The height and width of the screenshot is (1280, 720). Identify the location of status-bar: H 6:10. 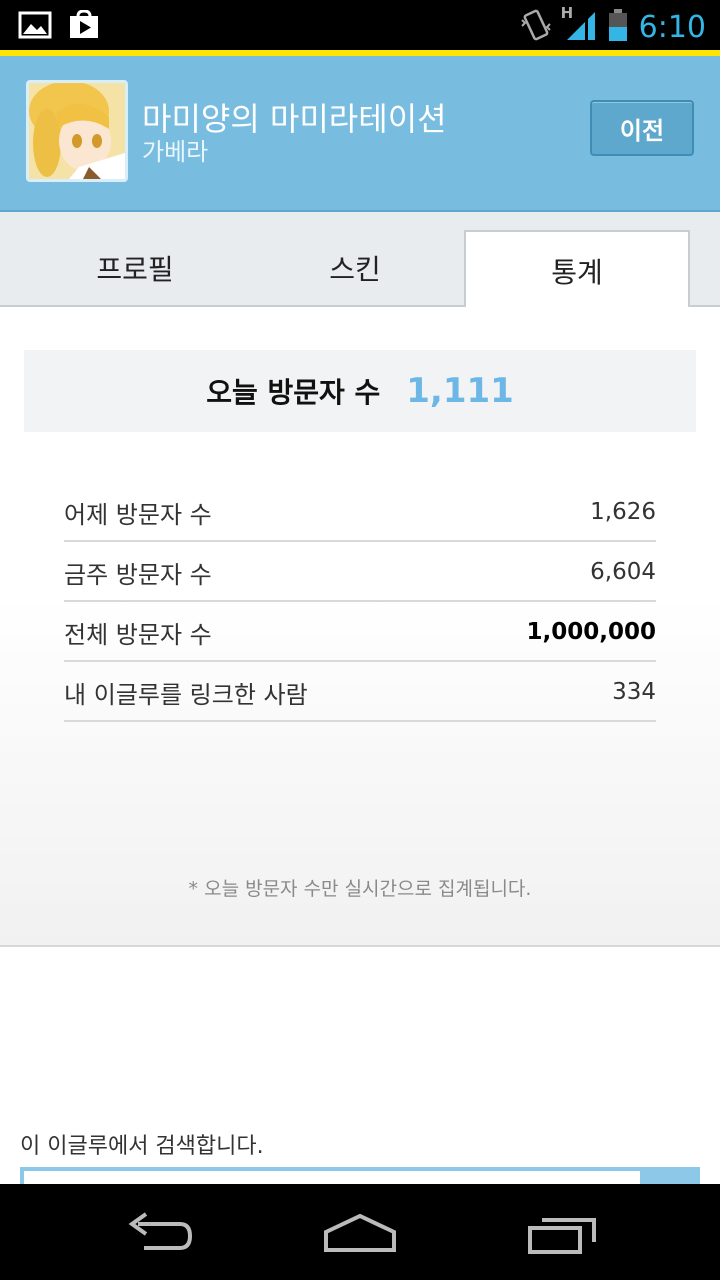
(360, 25).